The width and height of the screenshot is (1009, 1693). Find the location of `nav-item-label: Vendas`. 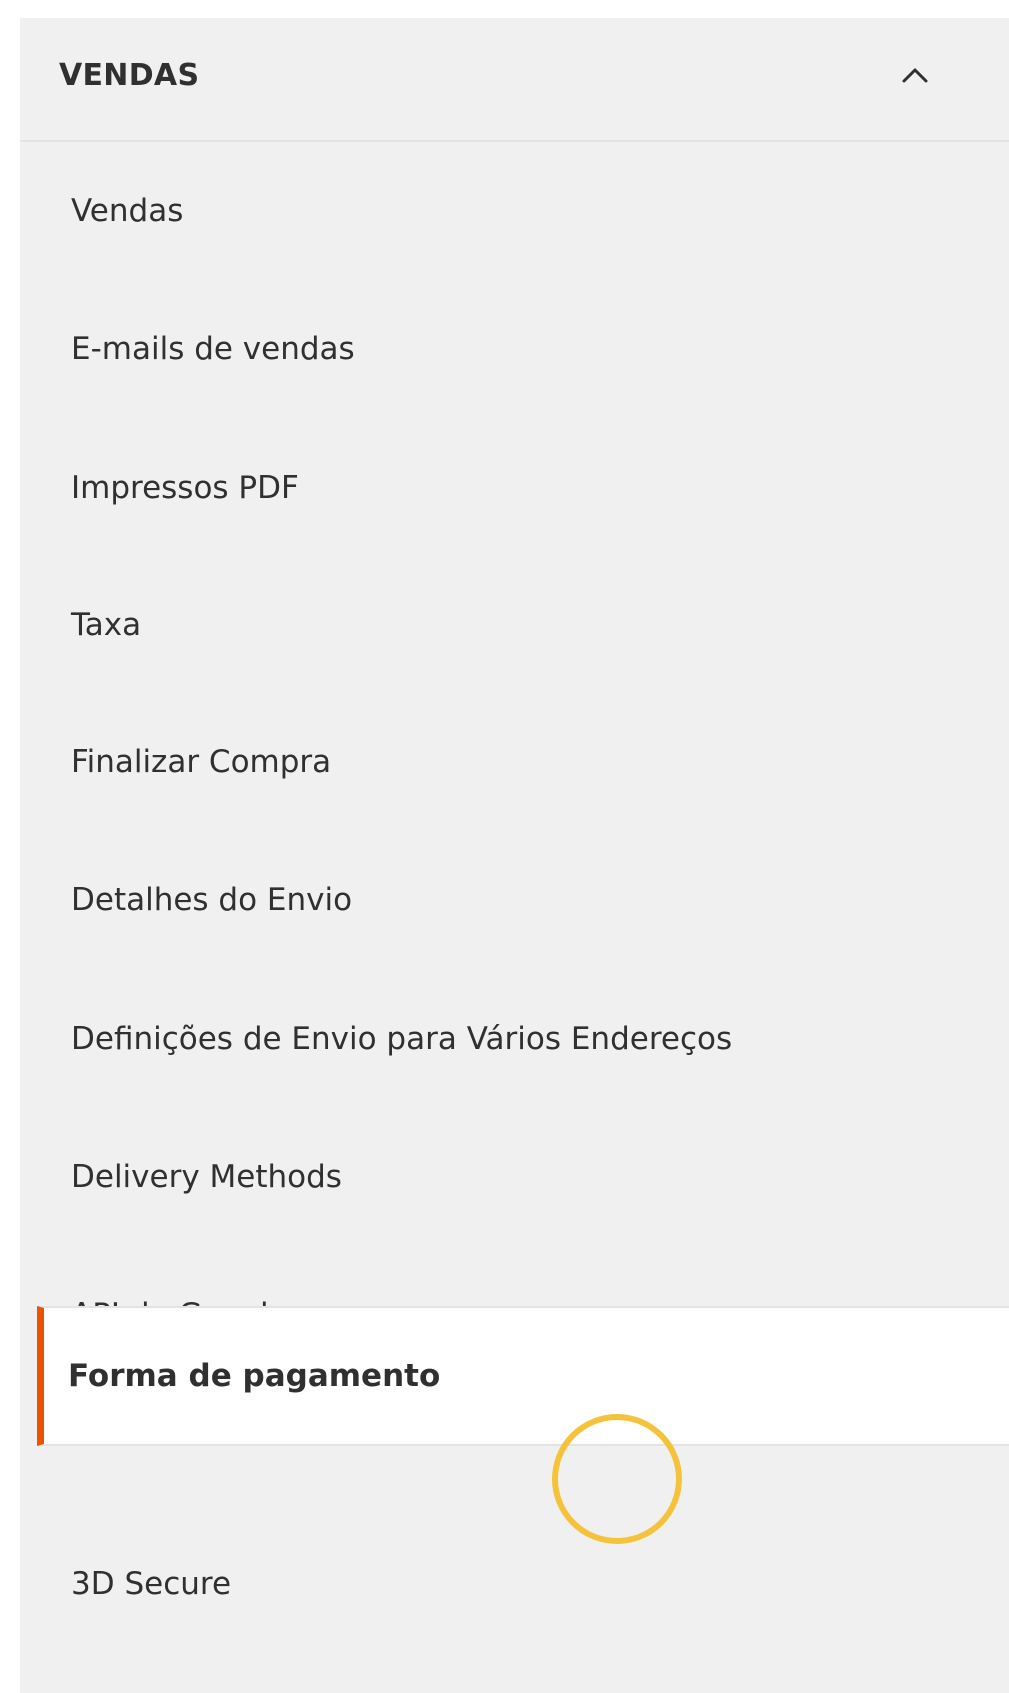

nav-item-label: Vendas is located at coordinates (127, 211).